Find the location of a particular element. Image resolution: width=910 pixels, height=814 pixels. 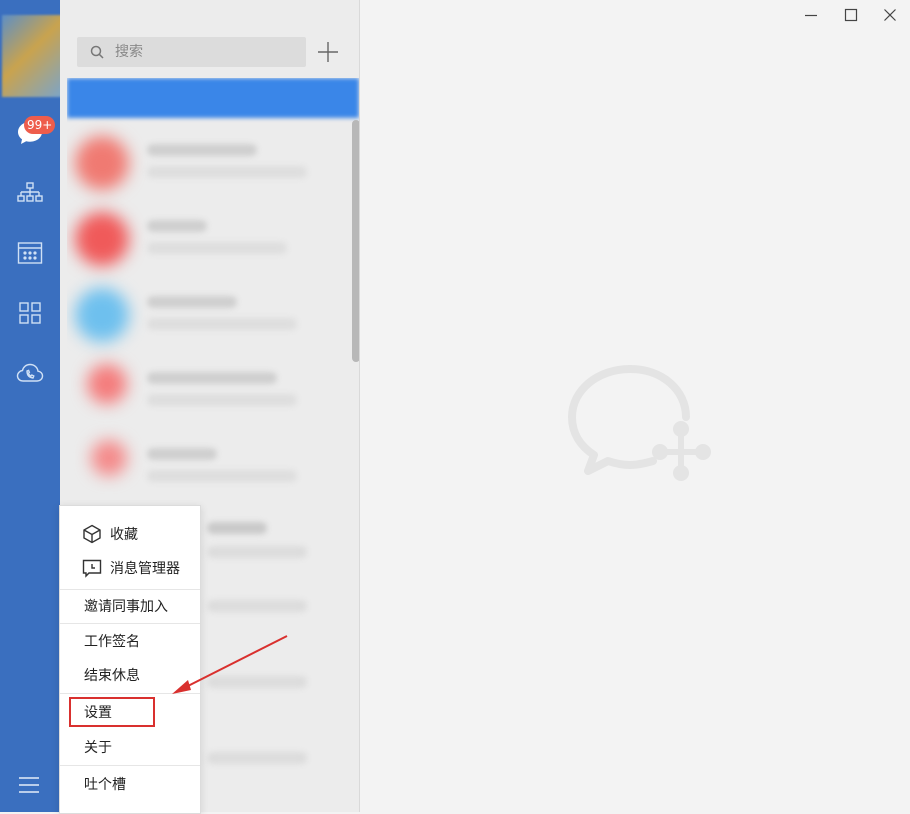

menu-item-label: 吐个槽 is located at coordinates (105, 785).